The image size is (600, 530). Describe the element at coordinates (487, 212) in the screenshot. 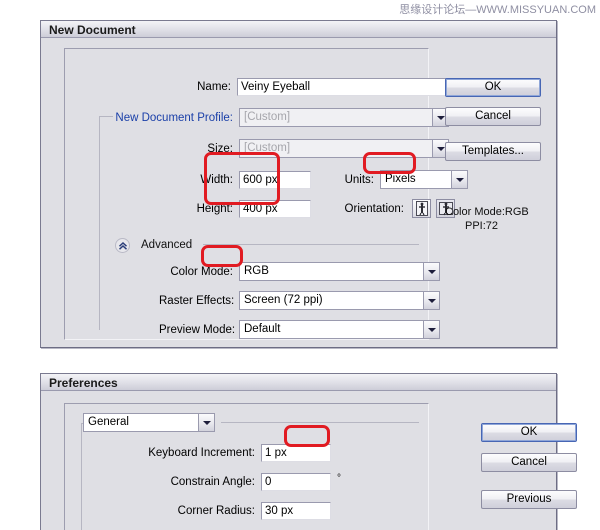

I see `info-color-mode: Color Mode:RGB` at that location.